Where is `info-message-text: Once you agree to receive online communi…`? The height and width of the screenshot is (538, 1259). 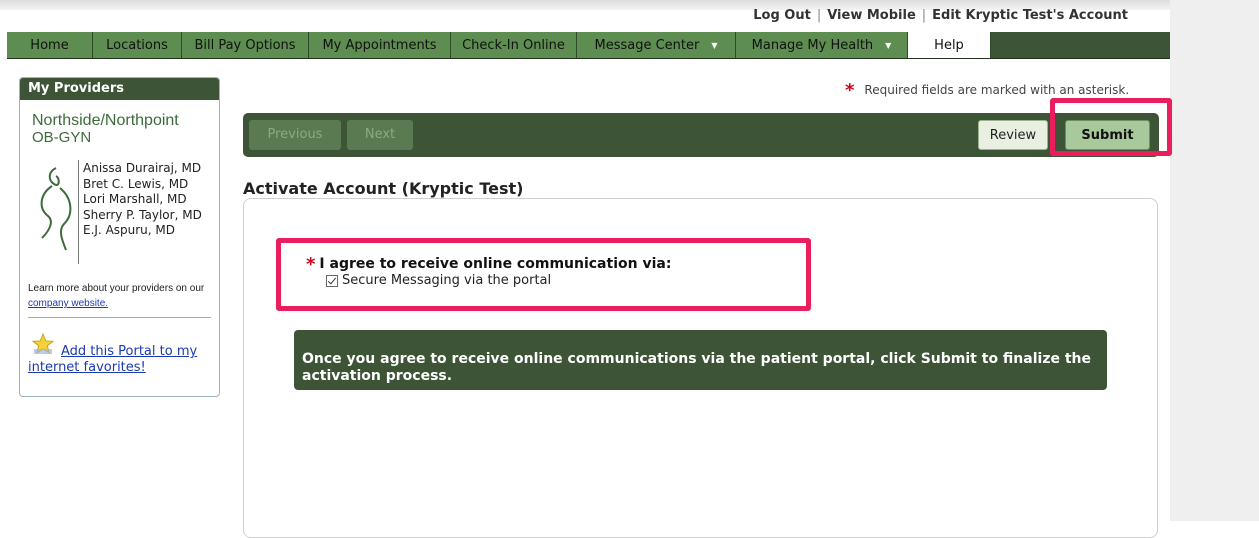 info-message-text: Once you agree to receive online communi… is located at coordinates (696, 367).